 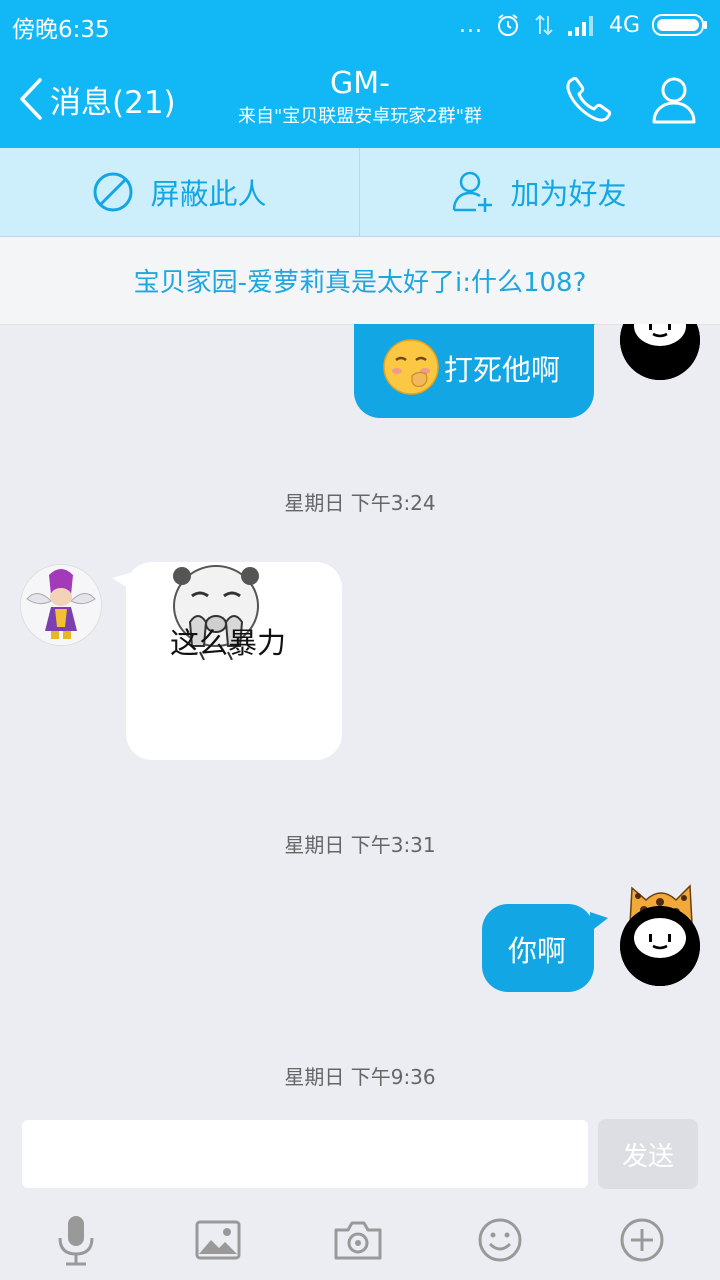 I want to click on plus-icon, so click(x=642, y=1240).